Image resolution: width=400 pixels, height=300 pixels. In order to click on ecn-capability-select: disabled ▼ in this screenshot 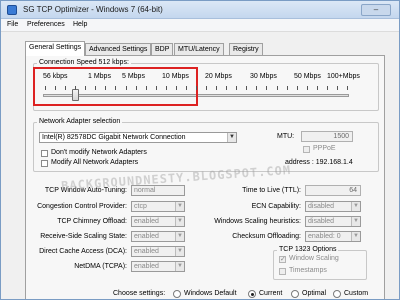, I will do `click(333, 206)`.